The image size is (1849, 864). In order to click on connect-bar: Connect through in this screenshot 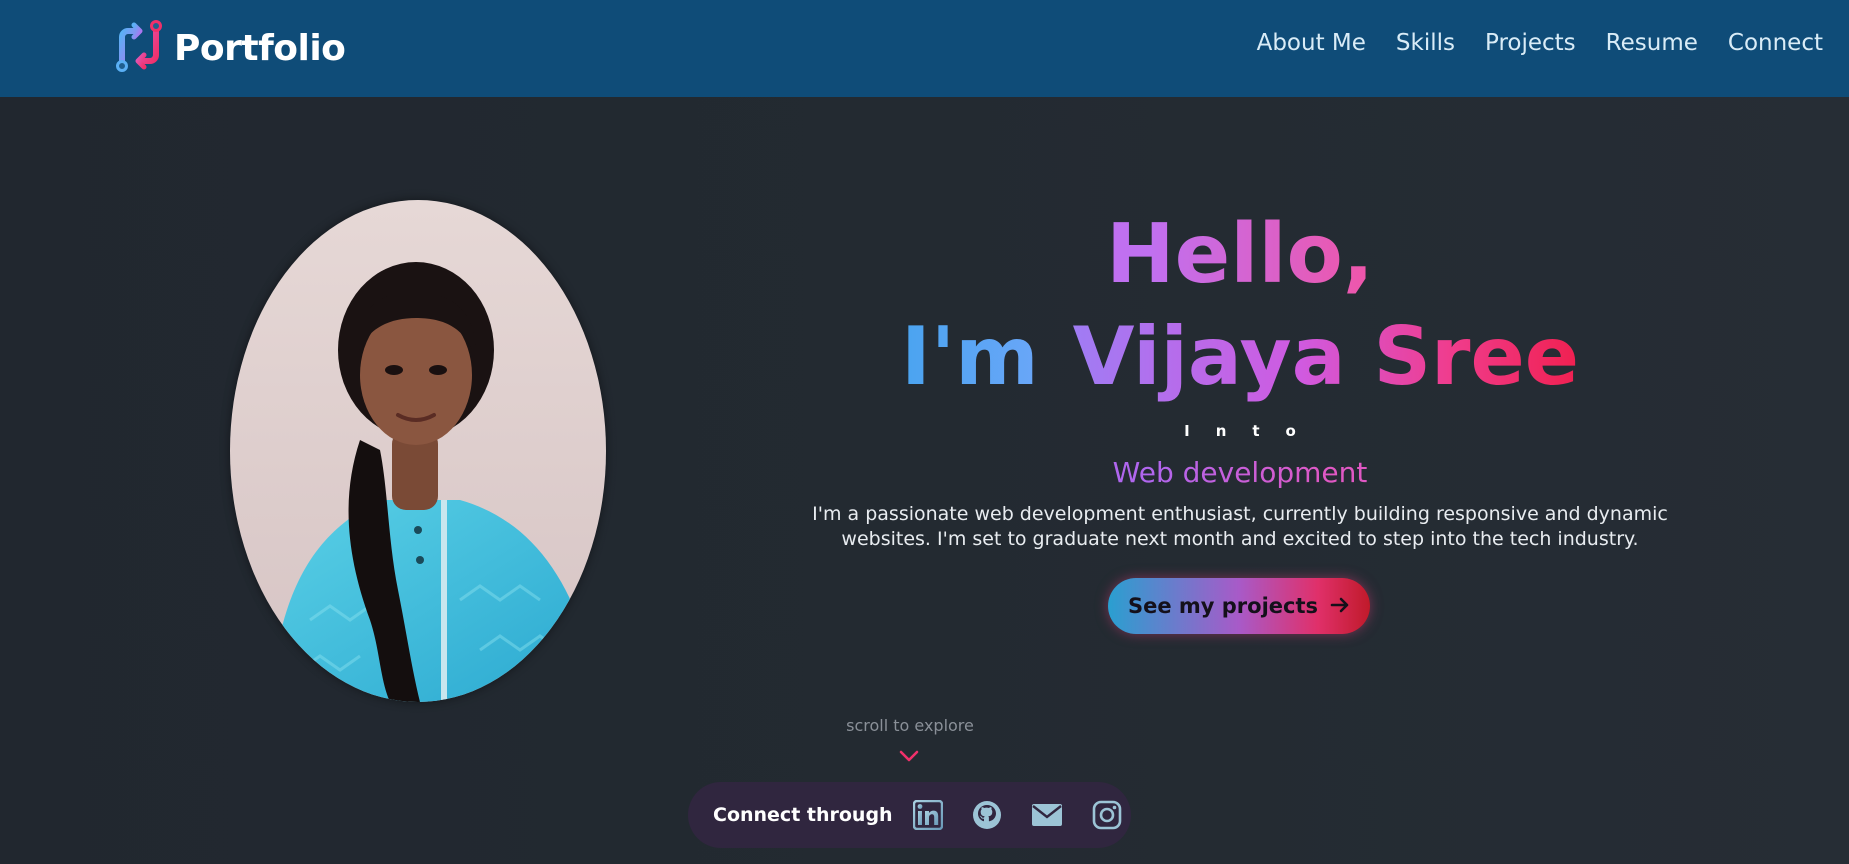, I will do `click(909, 815)`.